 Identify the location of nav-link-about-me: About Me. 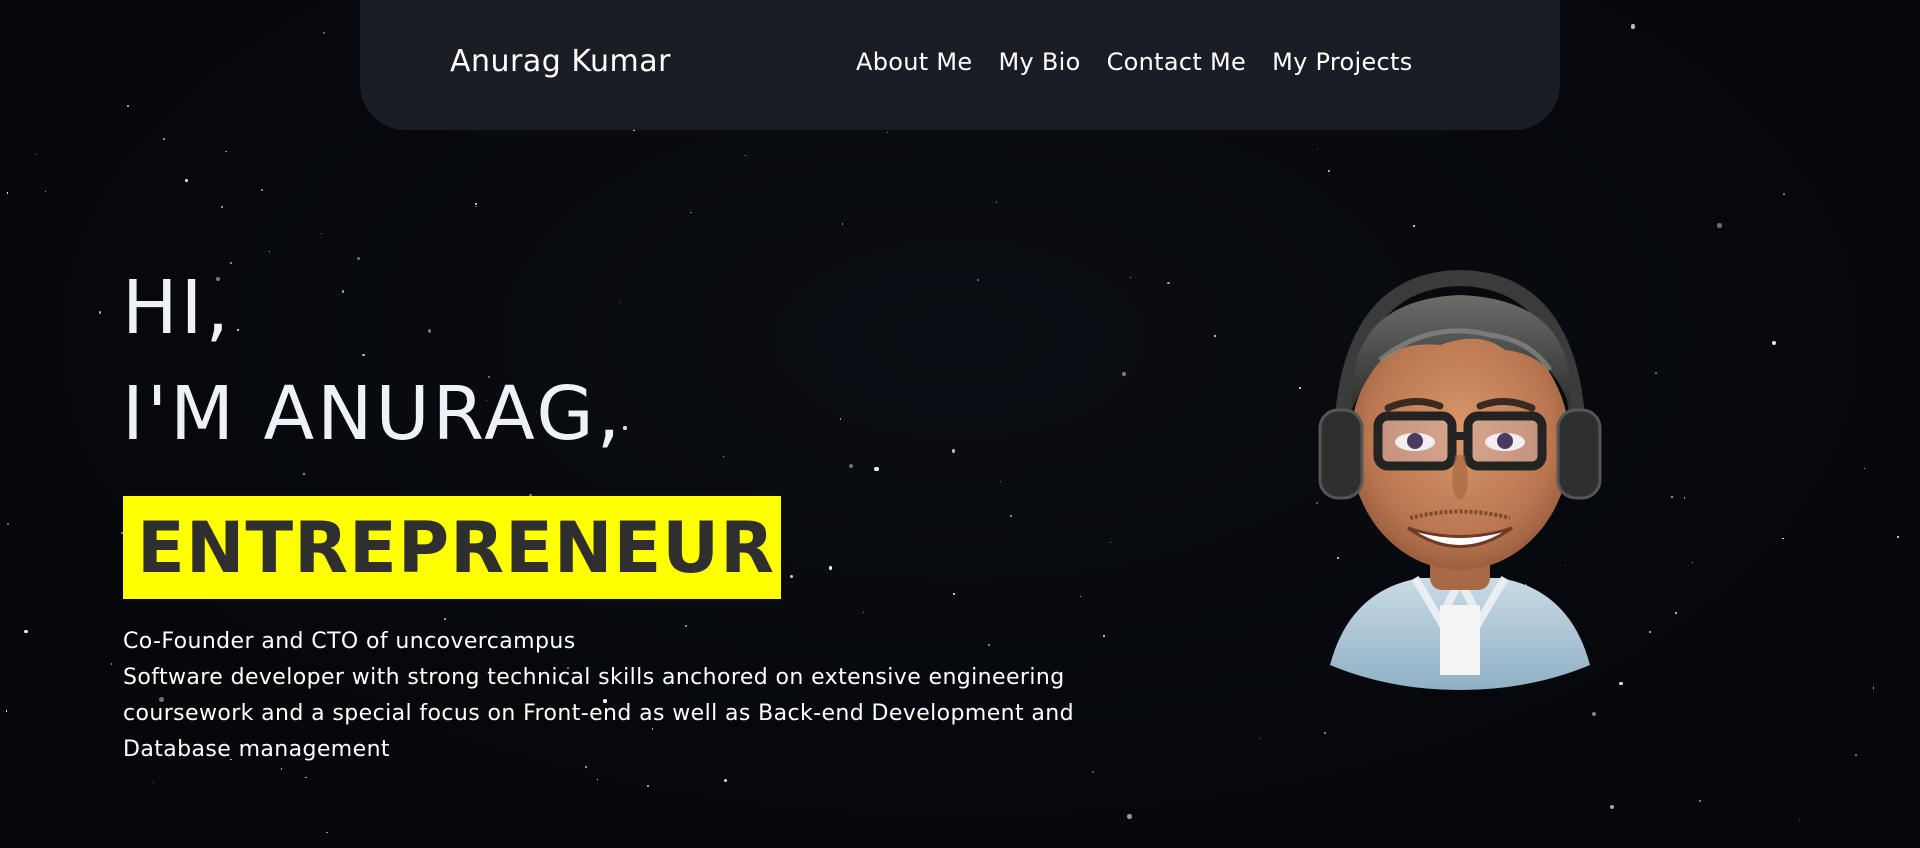
(914, 62).